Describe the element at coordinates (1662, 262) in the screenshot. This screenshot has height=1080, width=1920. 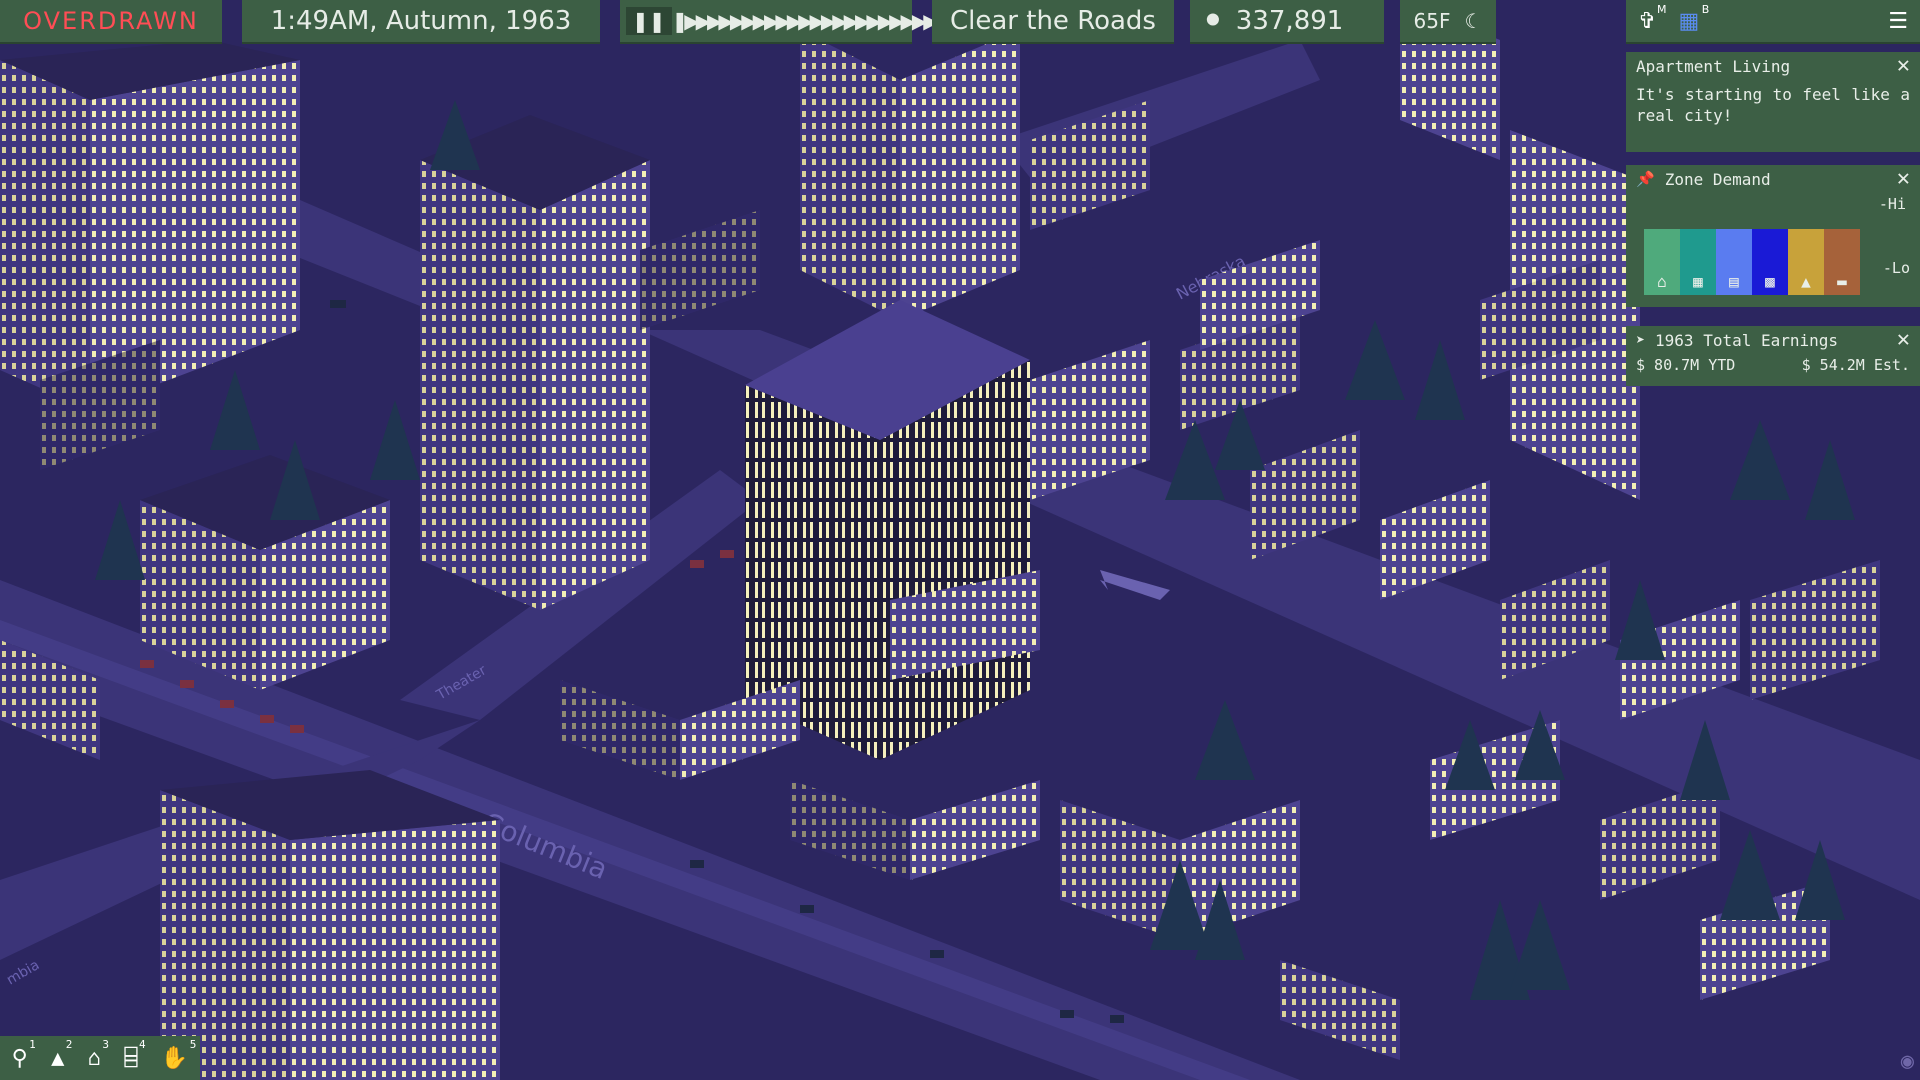
I see `demand-bar-residential-low: ⌂` at that location.